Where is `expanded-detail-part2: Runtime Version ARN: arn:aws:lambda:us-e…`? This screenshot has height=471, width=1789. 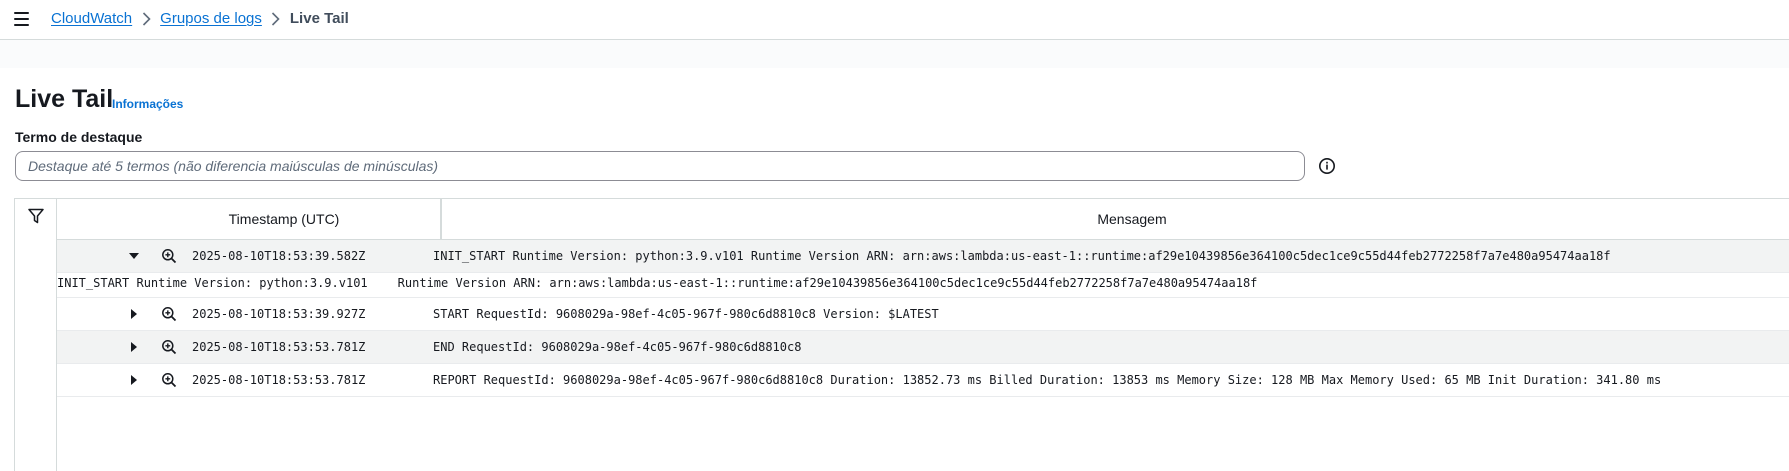
expanded-detail-part2: Runtime Version ARN: arn:aws:lambda:us-e… is located at coordinates (827, 283).